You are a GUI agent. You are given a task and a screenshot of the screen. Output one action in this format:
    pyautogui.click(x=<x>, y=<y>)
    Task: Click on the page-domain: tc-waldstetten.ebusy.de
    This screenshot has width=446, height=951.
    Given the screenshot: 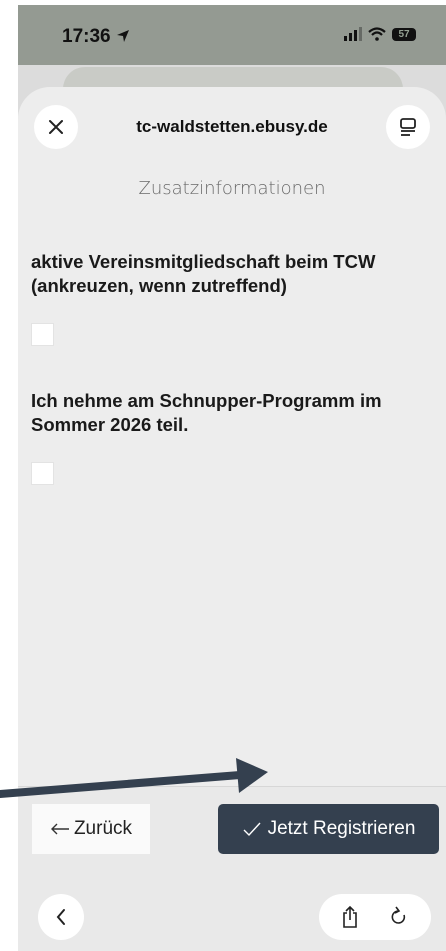 What is the action you would take?
    pyautogui.click(x=232, y=126)
    